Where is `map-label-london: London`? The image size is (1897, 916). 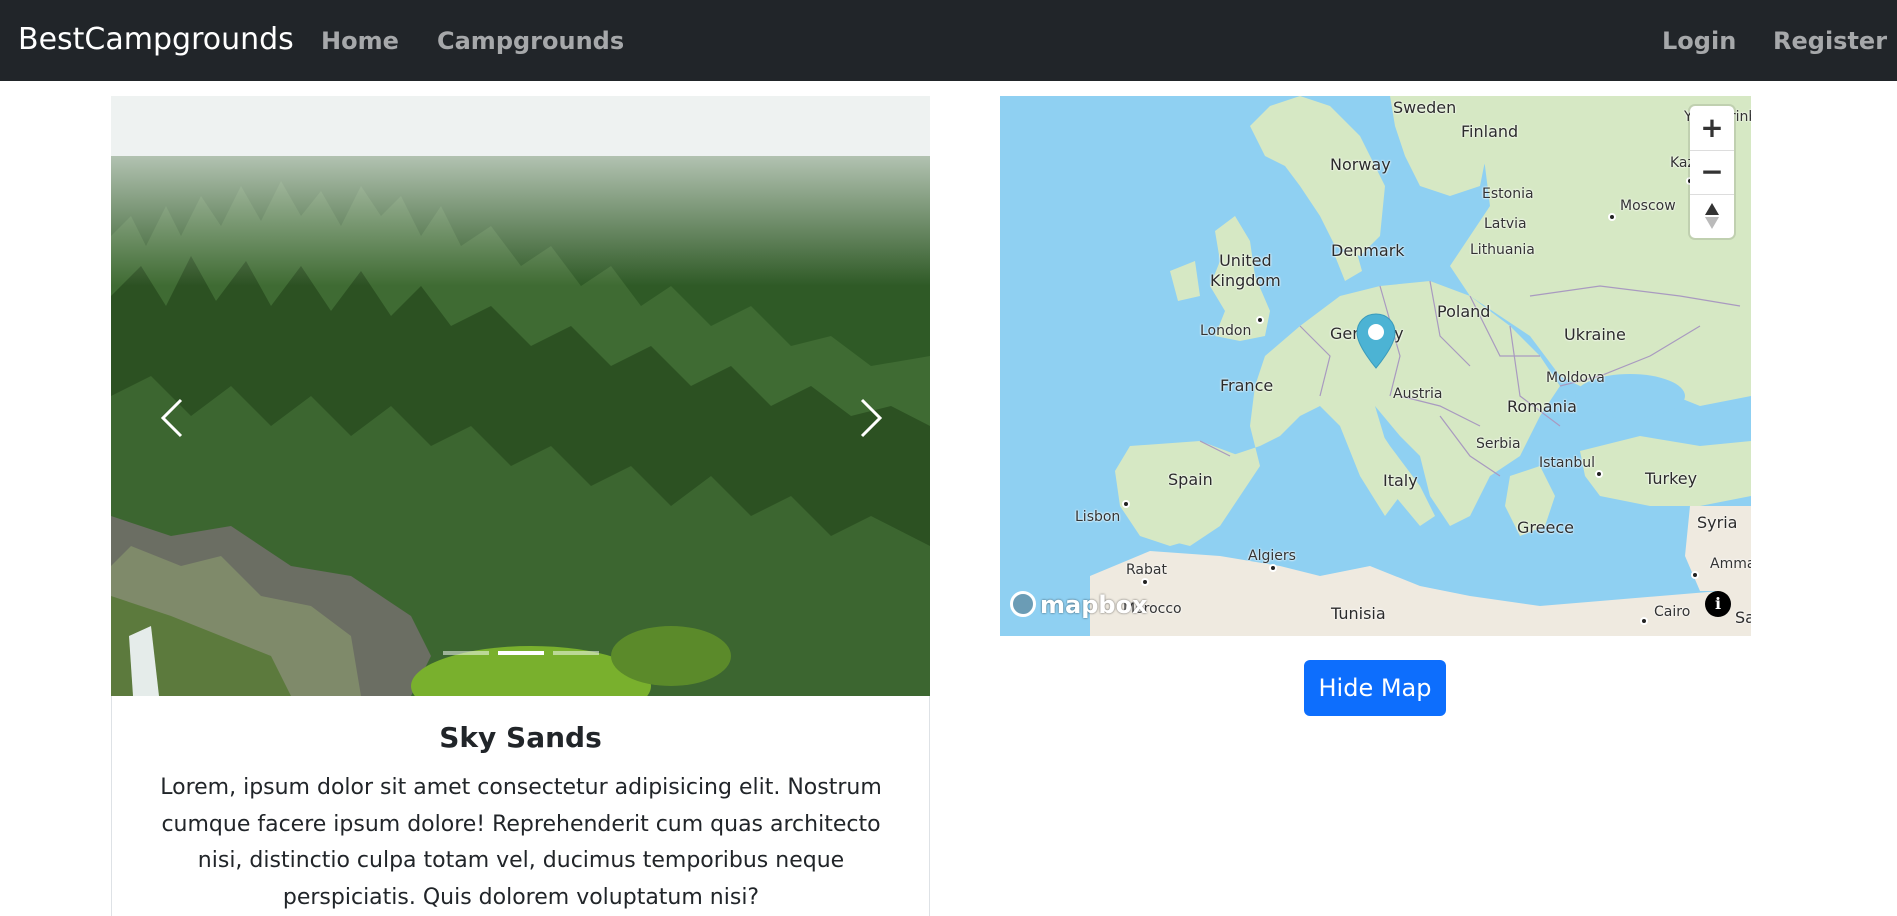
map-label-london: London is located at coordinates (1226, 331).